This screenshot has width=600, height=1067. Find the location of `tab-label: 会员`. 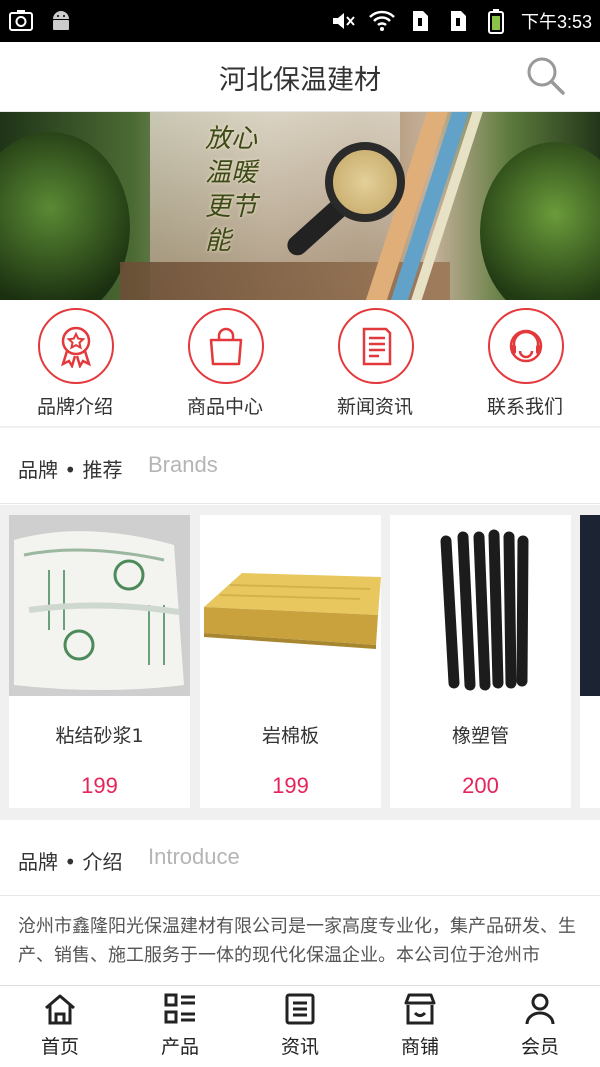

tab-label: 会员 is located at coordinates (539, 1047).